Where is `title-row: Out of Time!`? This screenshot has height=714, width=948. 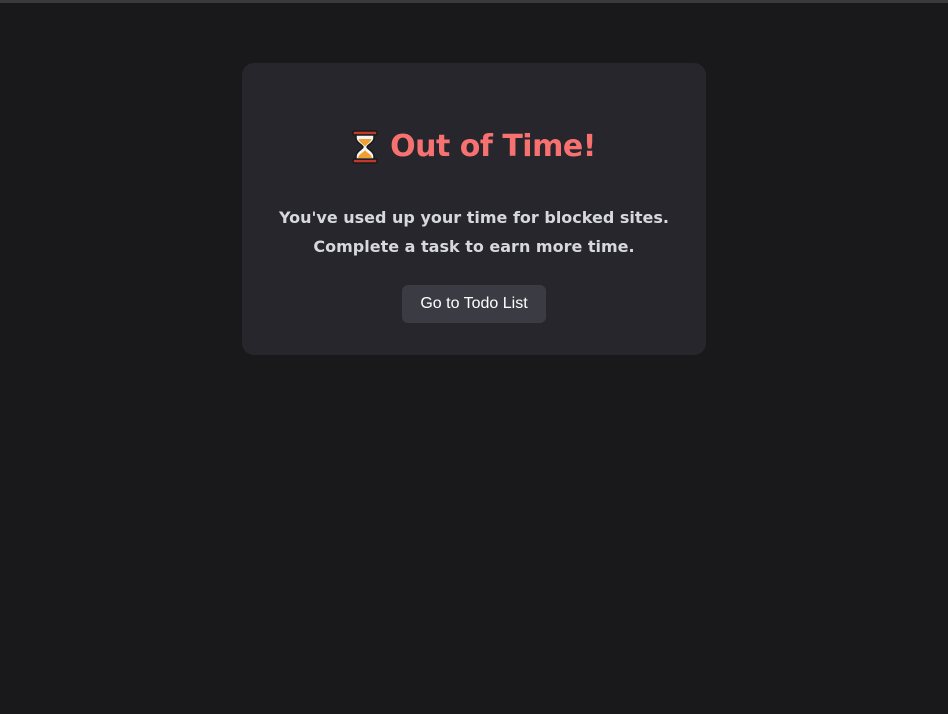
title-row: Out of Time! is located at coordinates (474, 147).